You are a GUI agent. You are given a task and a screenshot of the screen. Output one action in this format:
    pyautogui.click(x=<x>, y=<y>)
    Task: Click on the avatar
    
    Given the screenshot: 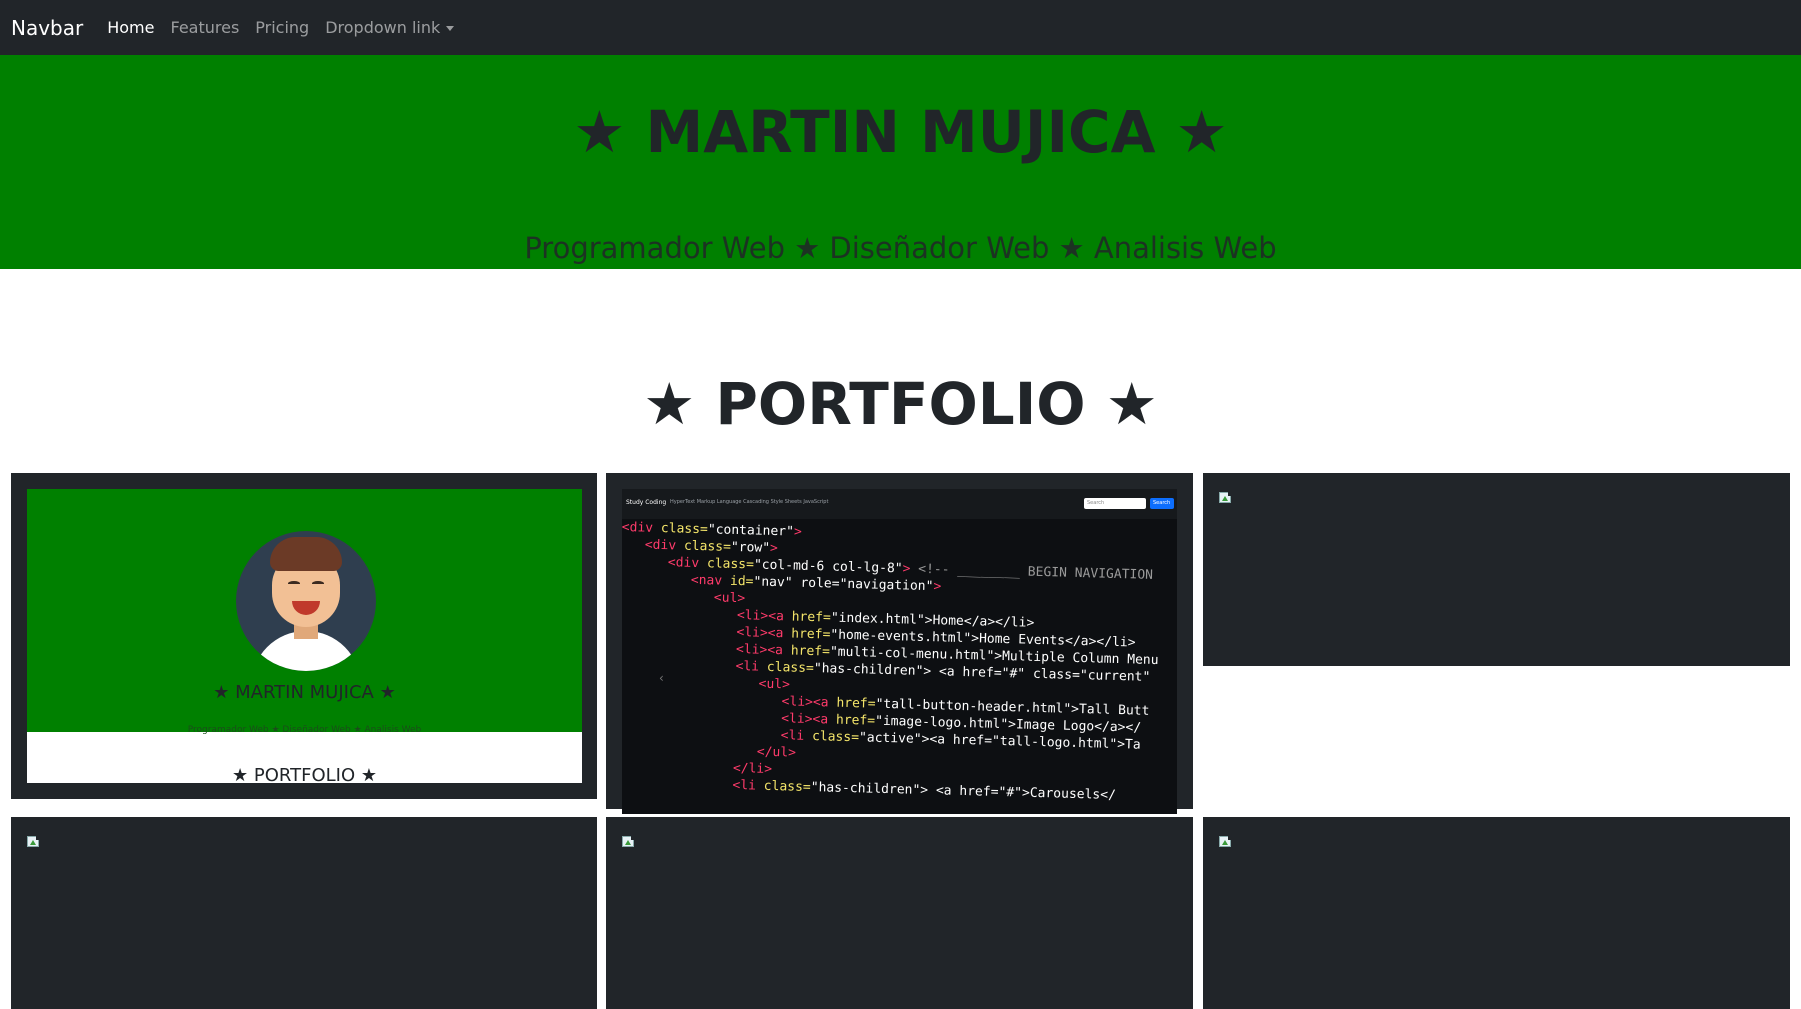 What is the action you would take?
    pyautogui.click(x=306, y=601)
    